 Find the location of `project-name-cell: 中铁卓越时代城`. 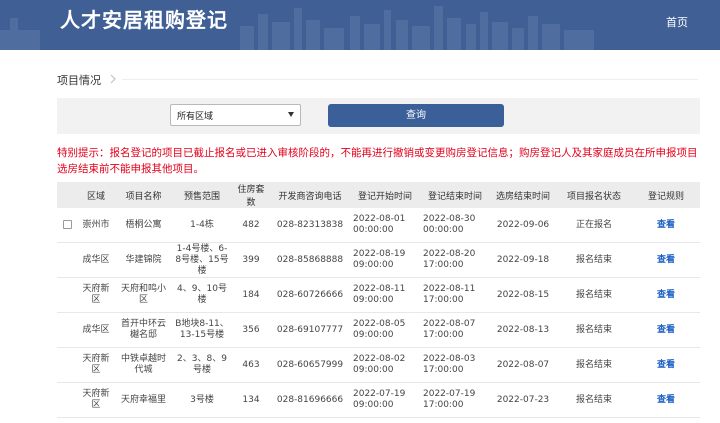

project-name-cell: 中铁卓越时代城 is located at coordinates (143, 365).